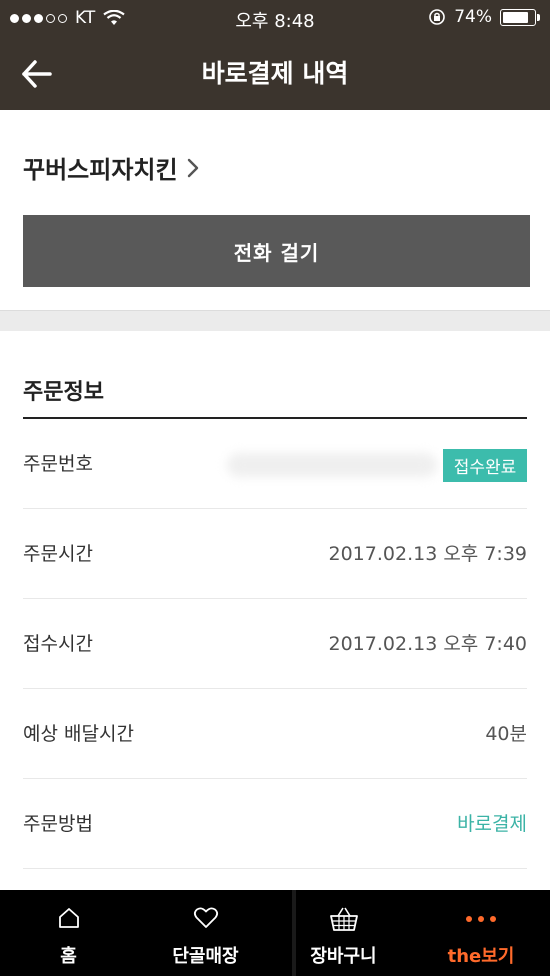 The image size is (550, 976). I want to click on order-number-row: 주문번호 접수완료, so click(275, 464).